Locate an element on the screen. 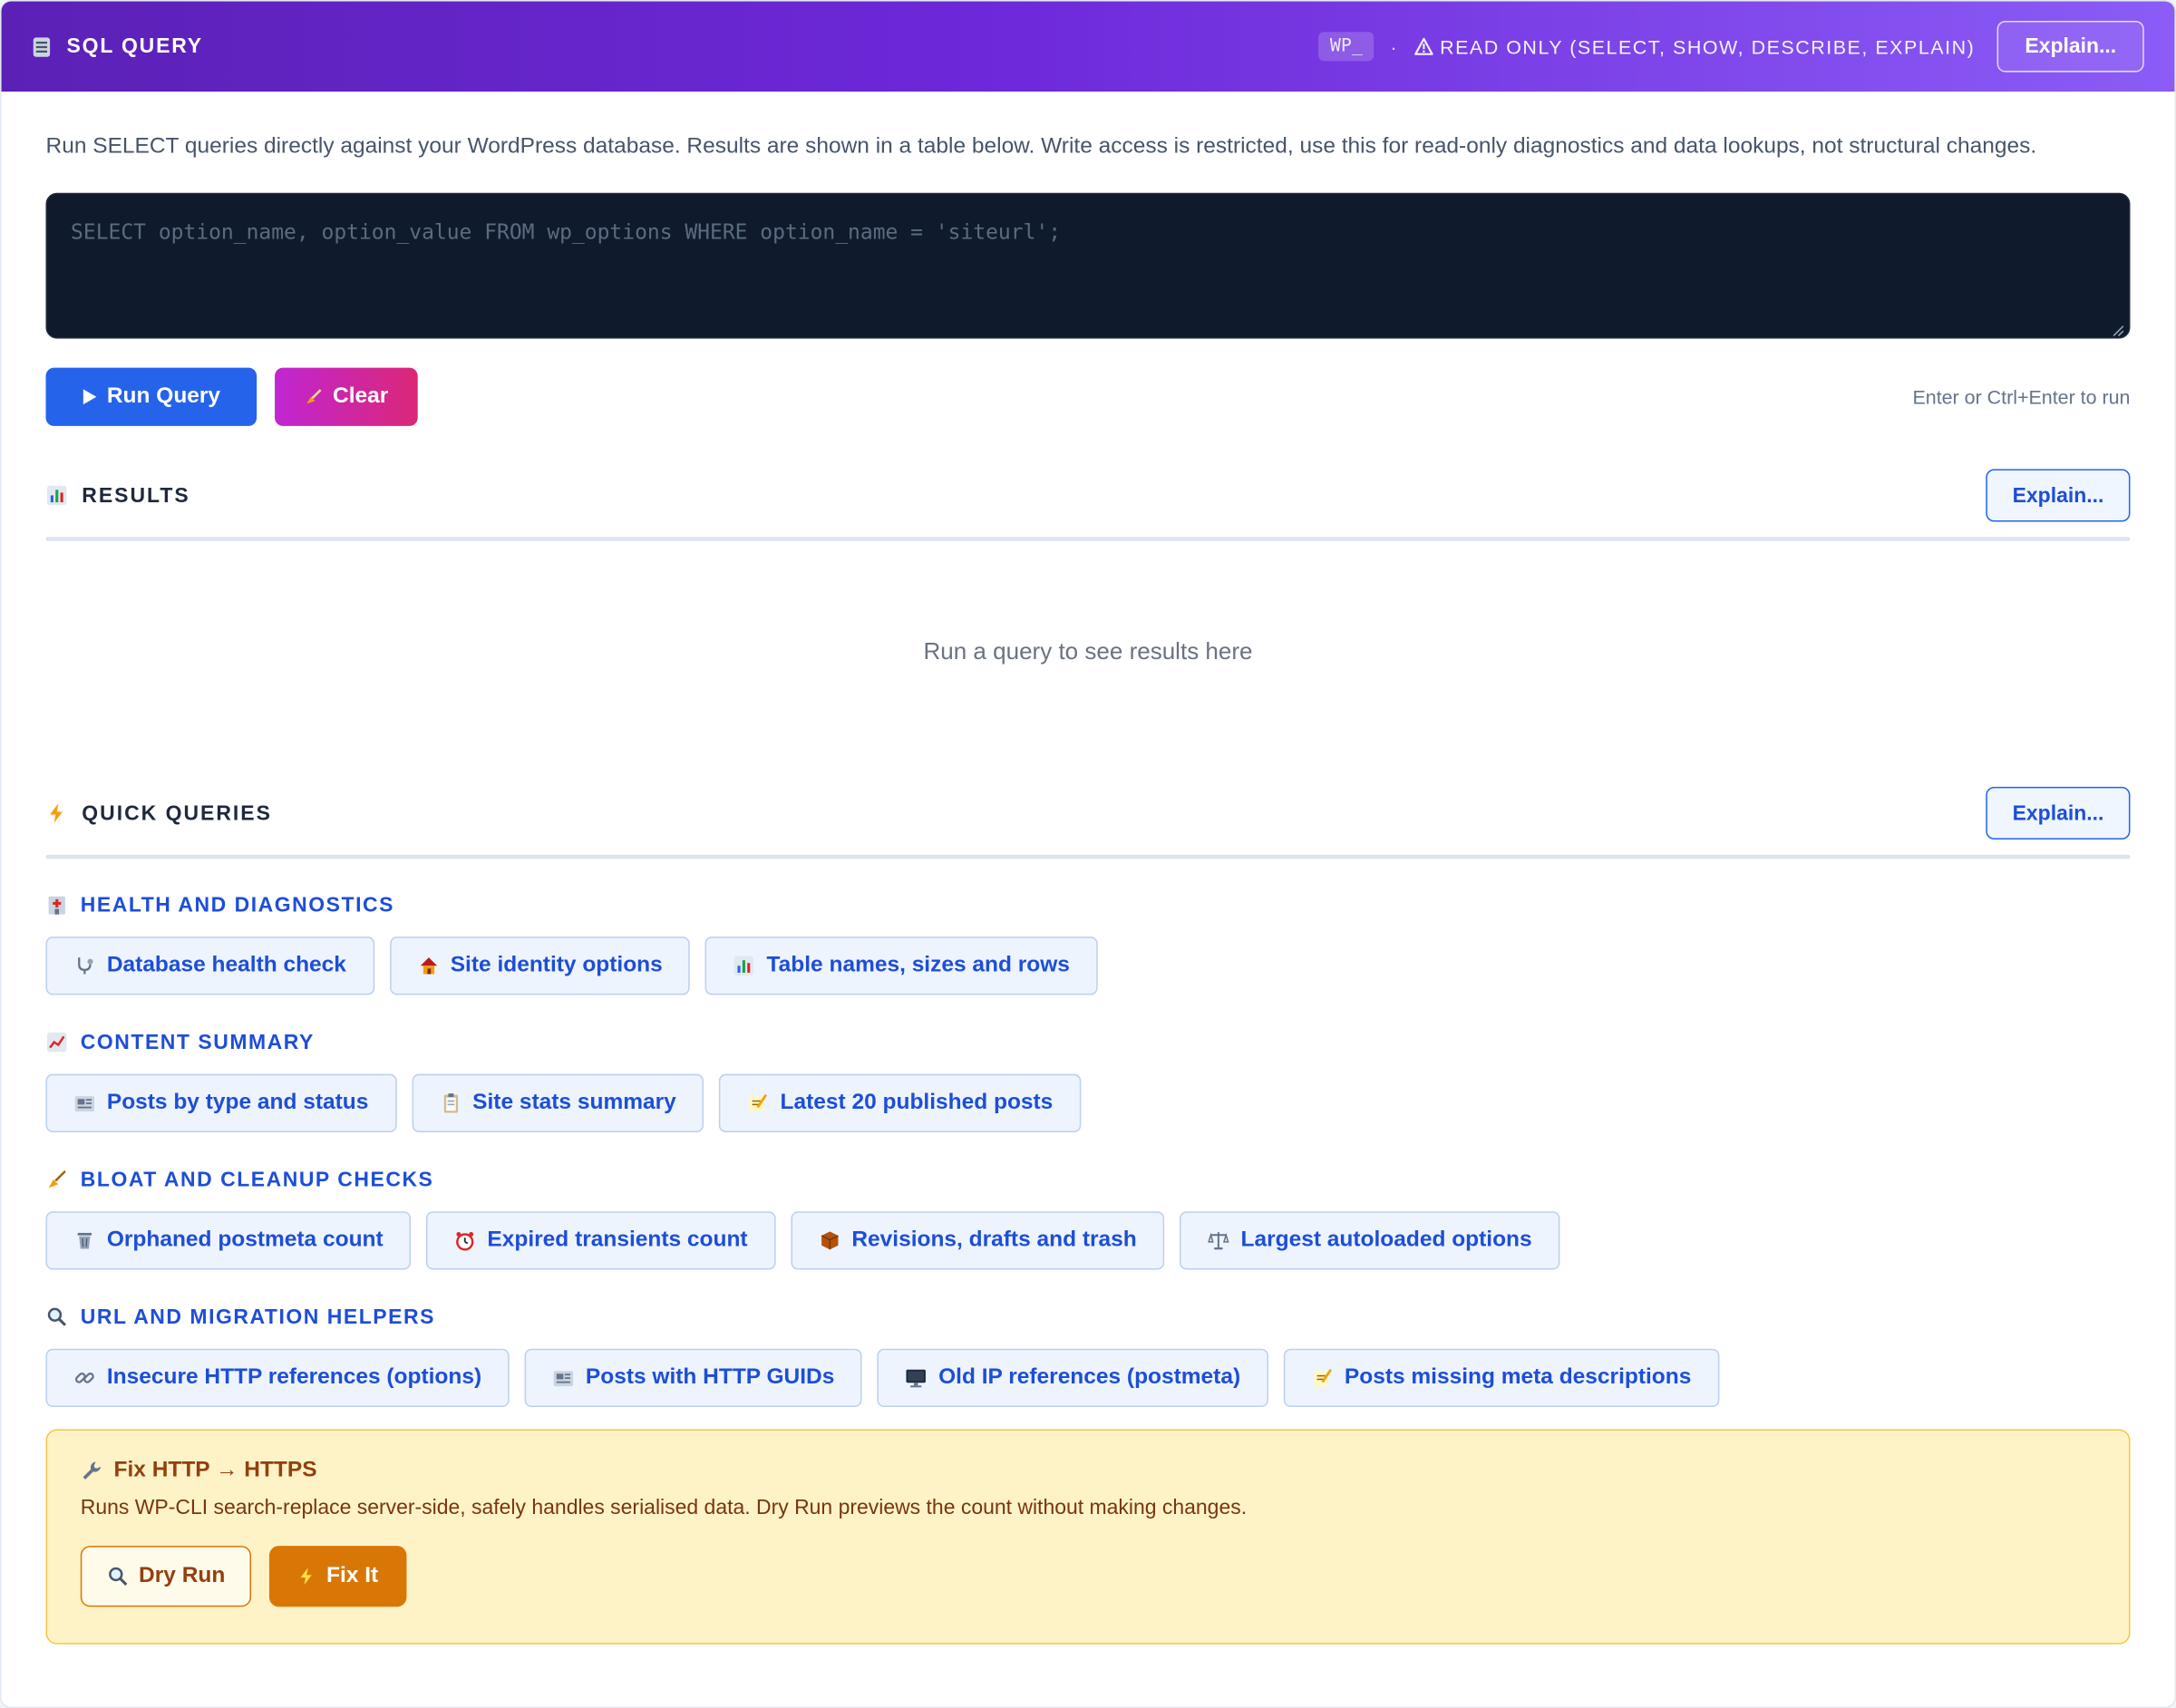 Image resolution: width=2176 pixels, height=1708 pixels. query-chip-posts-missing-meta-descriptions: Posts missing meta descriptions is located at coordinates (1501, 1378).